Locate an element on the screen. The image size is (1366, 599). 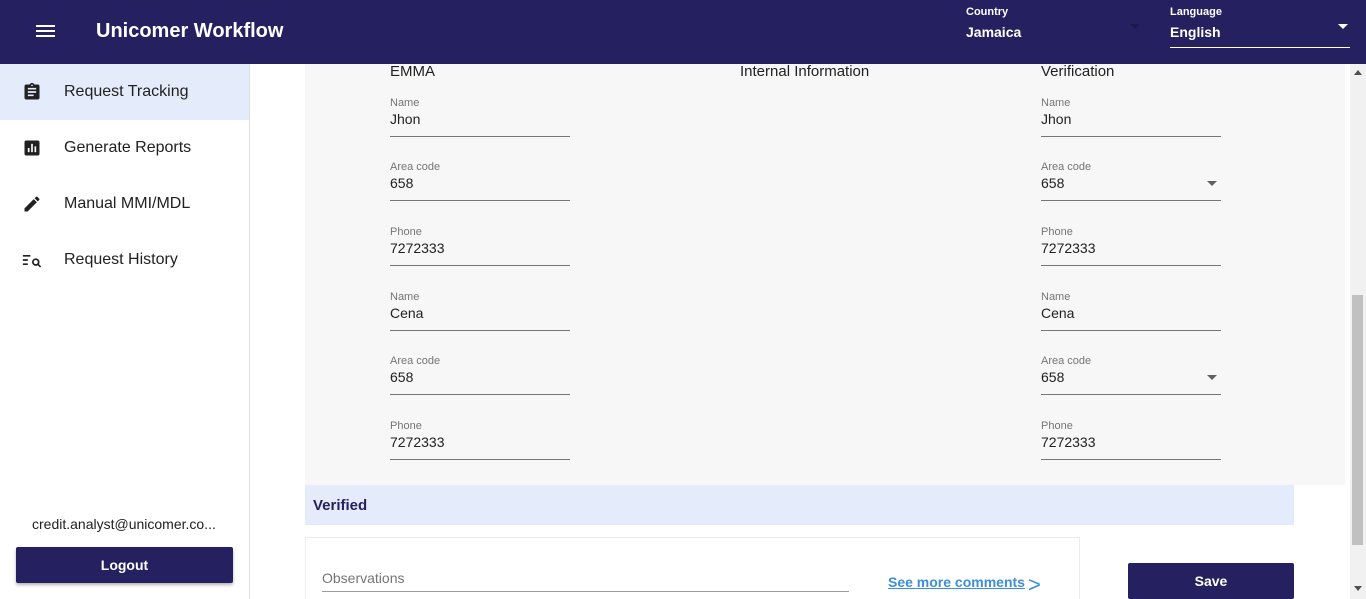
pencil-icon is located at coordinates (32, 204).